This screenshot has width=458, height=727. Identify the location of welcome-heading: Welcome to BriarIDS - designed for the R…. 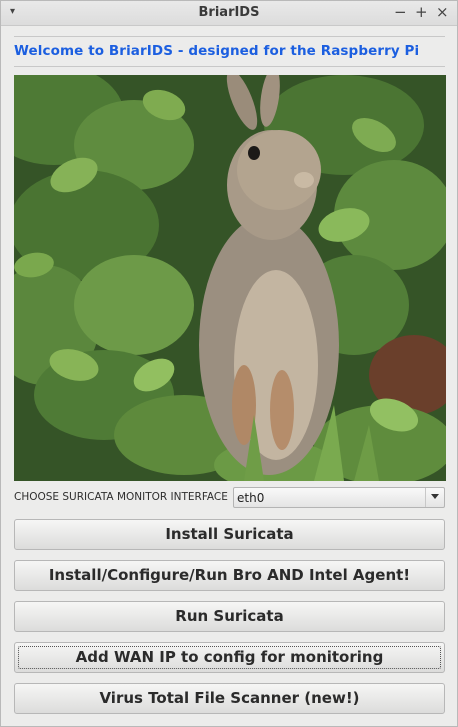
(217, 51).